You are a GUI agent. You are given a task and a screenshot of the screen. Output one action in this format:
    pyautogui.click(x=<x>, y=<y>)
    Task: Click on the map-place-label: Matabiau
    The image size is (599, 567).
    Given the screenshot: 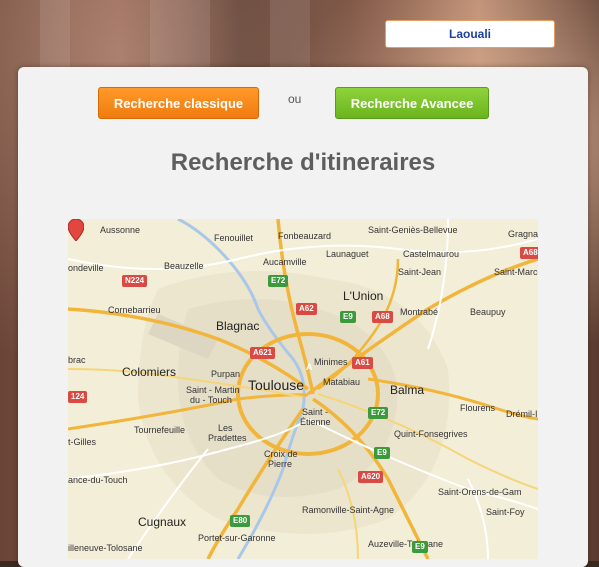 What is the action you would take?
    pyautogui.click(x=342, y=382)
    